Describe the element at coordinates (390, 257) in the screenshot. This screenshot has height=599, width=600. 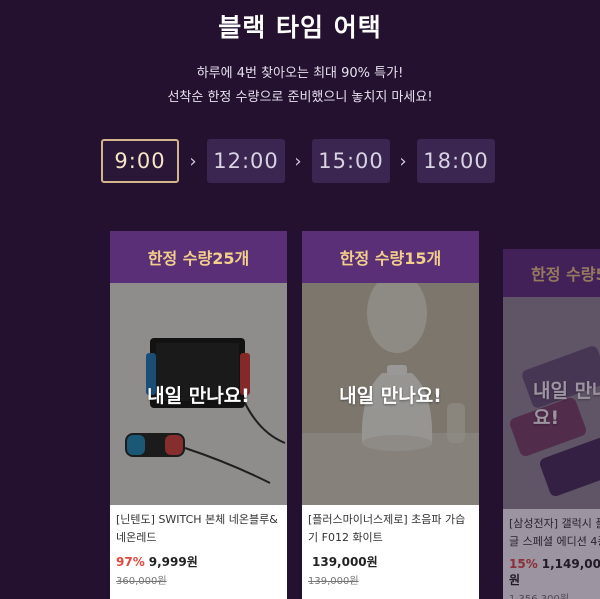
I see `quantity-badge: 한정 수량15개` at that location.